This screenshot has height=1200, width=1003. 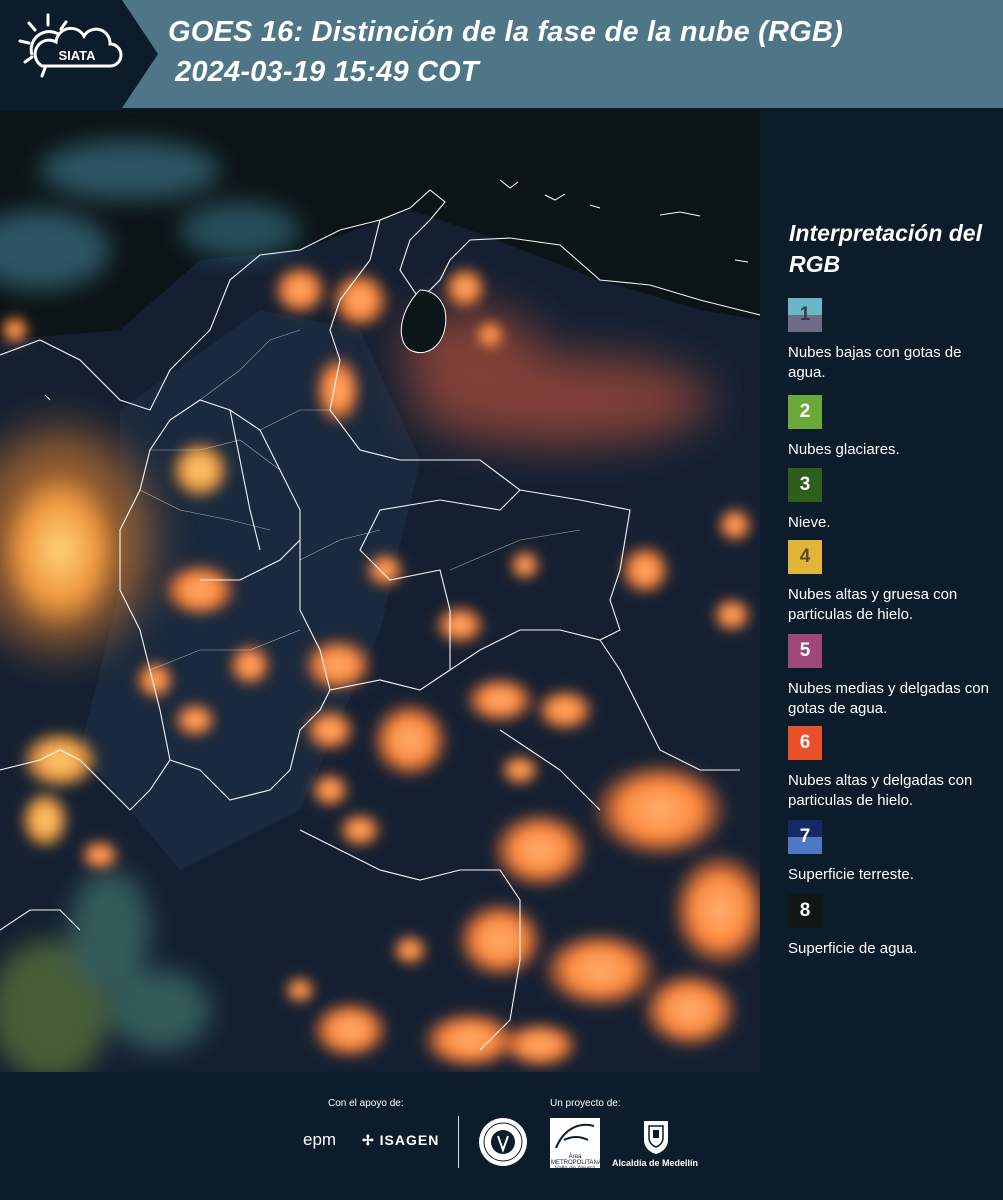 I want to click on legend-swatch-4: 4, so click(x=805, y=557).